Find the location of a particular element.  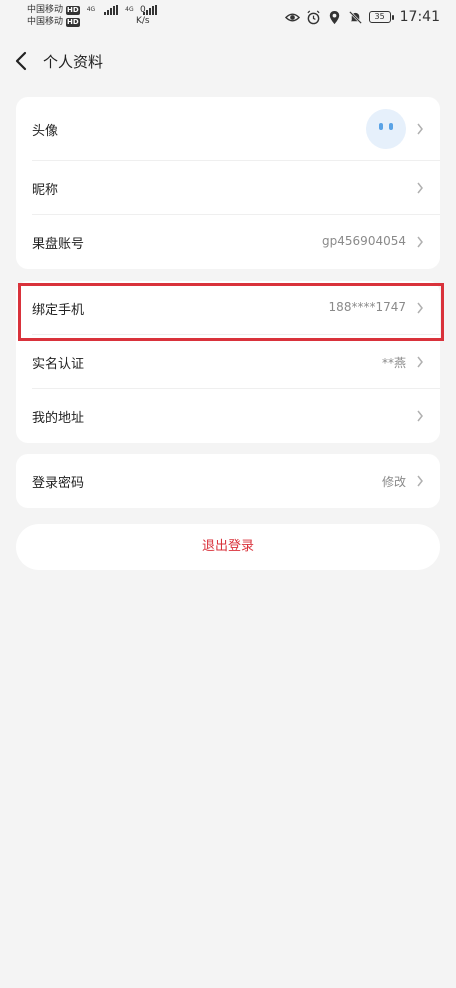

hd-badge-2: HD is located at coordinates (73, 22).